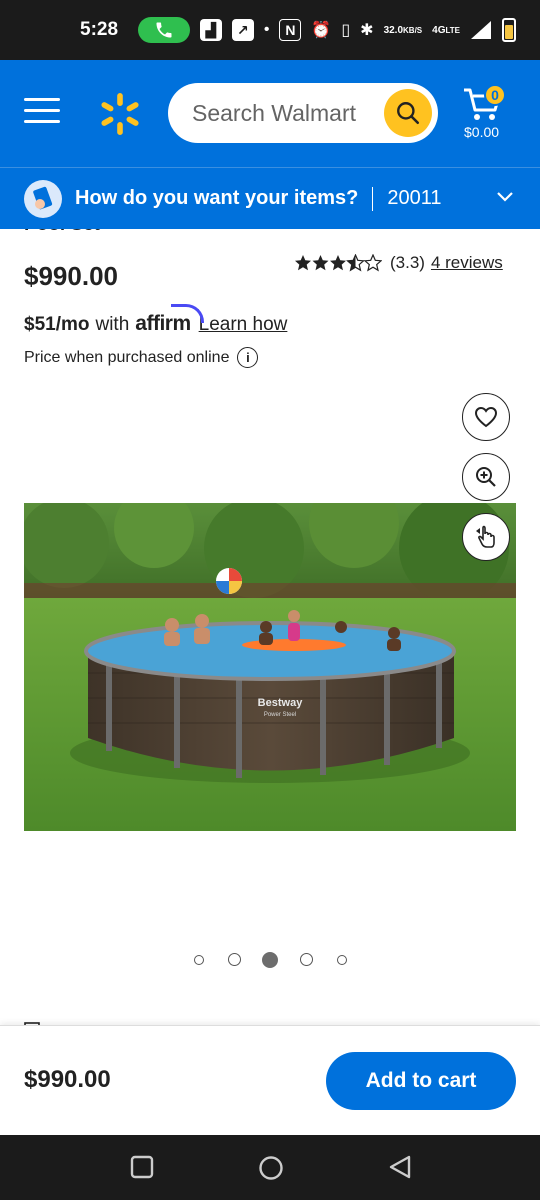 This screenshot has height=1200, width=540. Describe the element at coordinates (112, 324) in the screenshot. I see `with-label: with` at that location.